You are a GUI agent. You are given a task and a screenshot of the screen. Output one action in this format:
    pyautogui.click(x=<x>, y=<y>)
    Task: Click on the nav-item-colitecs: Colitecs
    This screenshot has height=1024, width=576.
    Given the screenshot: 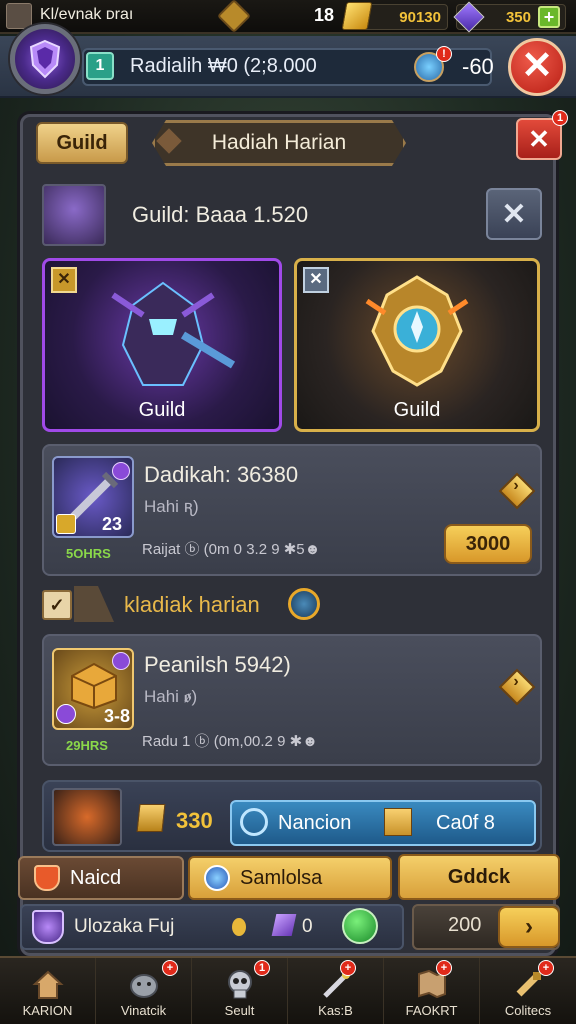 What is the action you would take?
    pyautogui.click(x=528, y=991)
    